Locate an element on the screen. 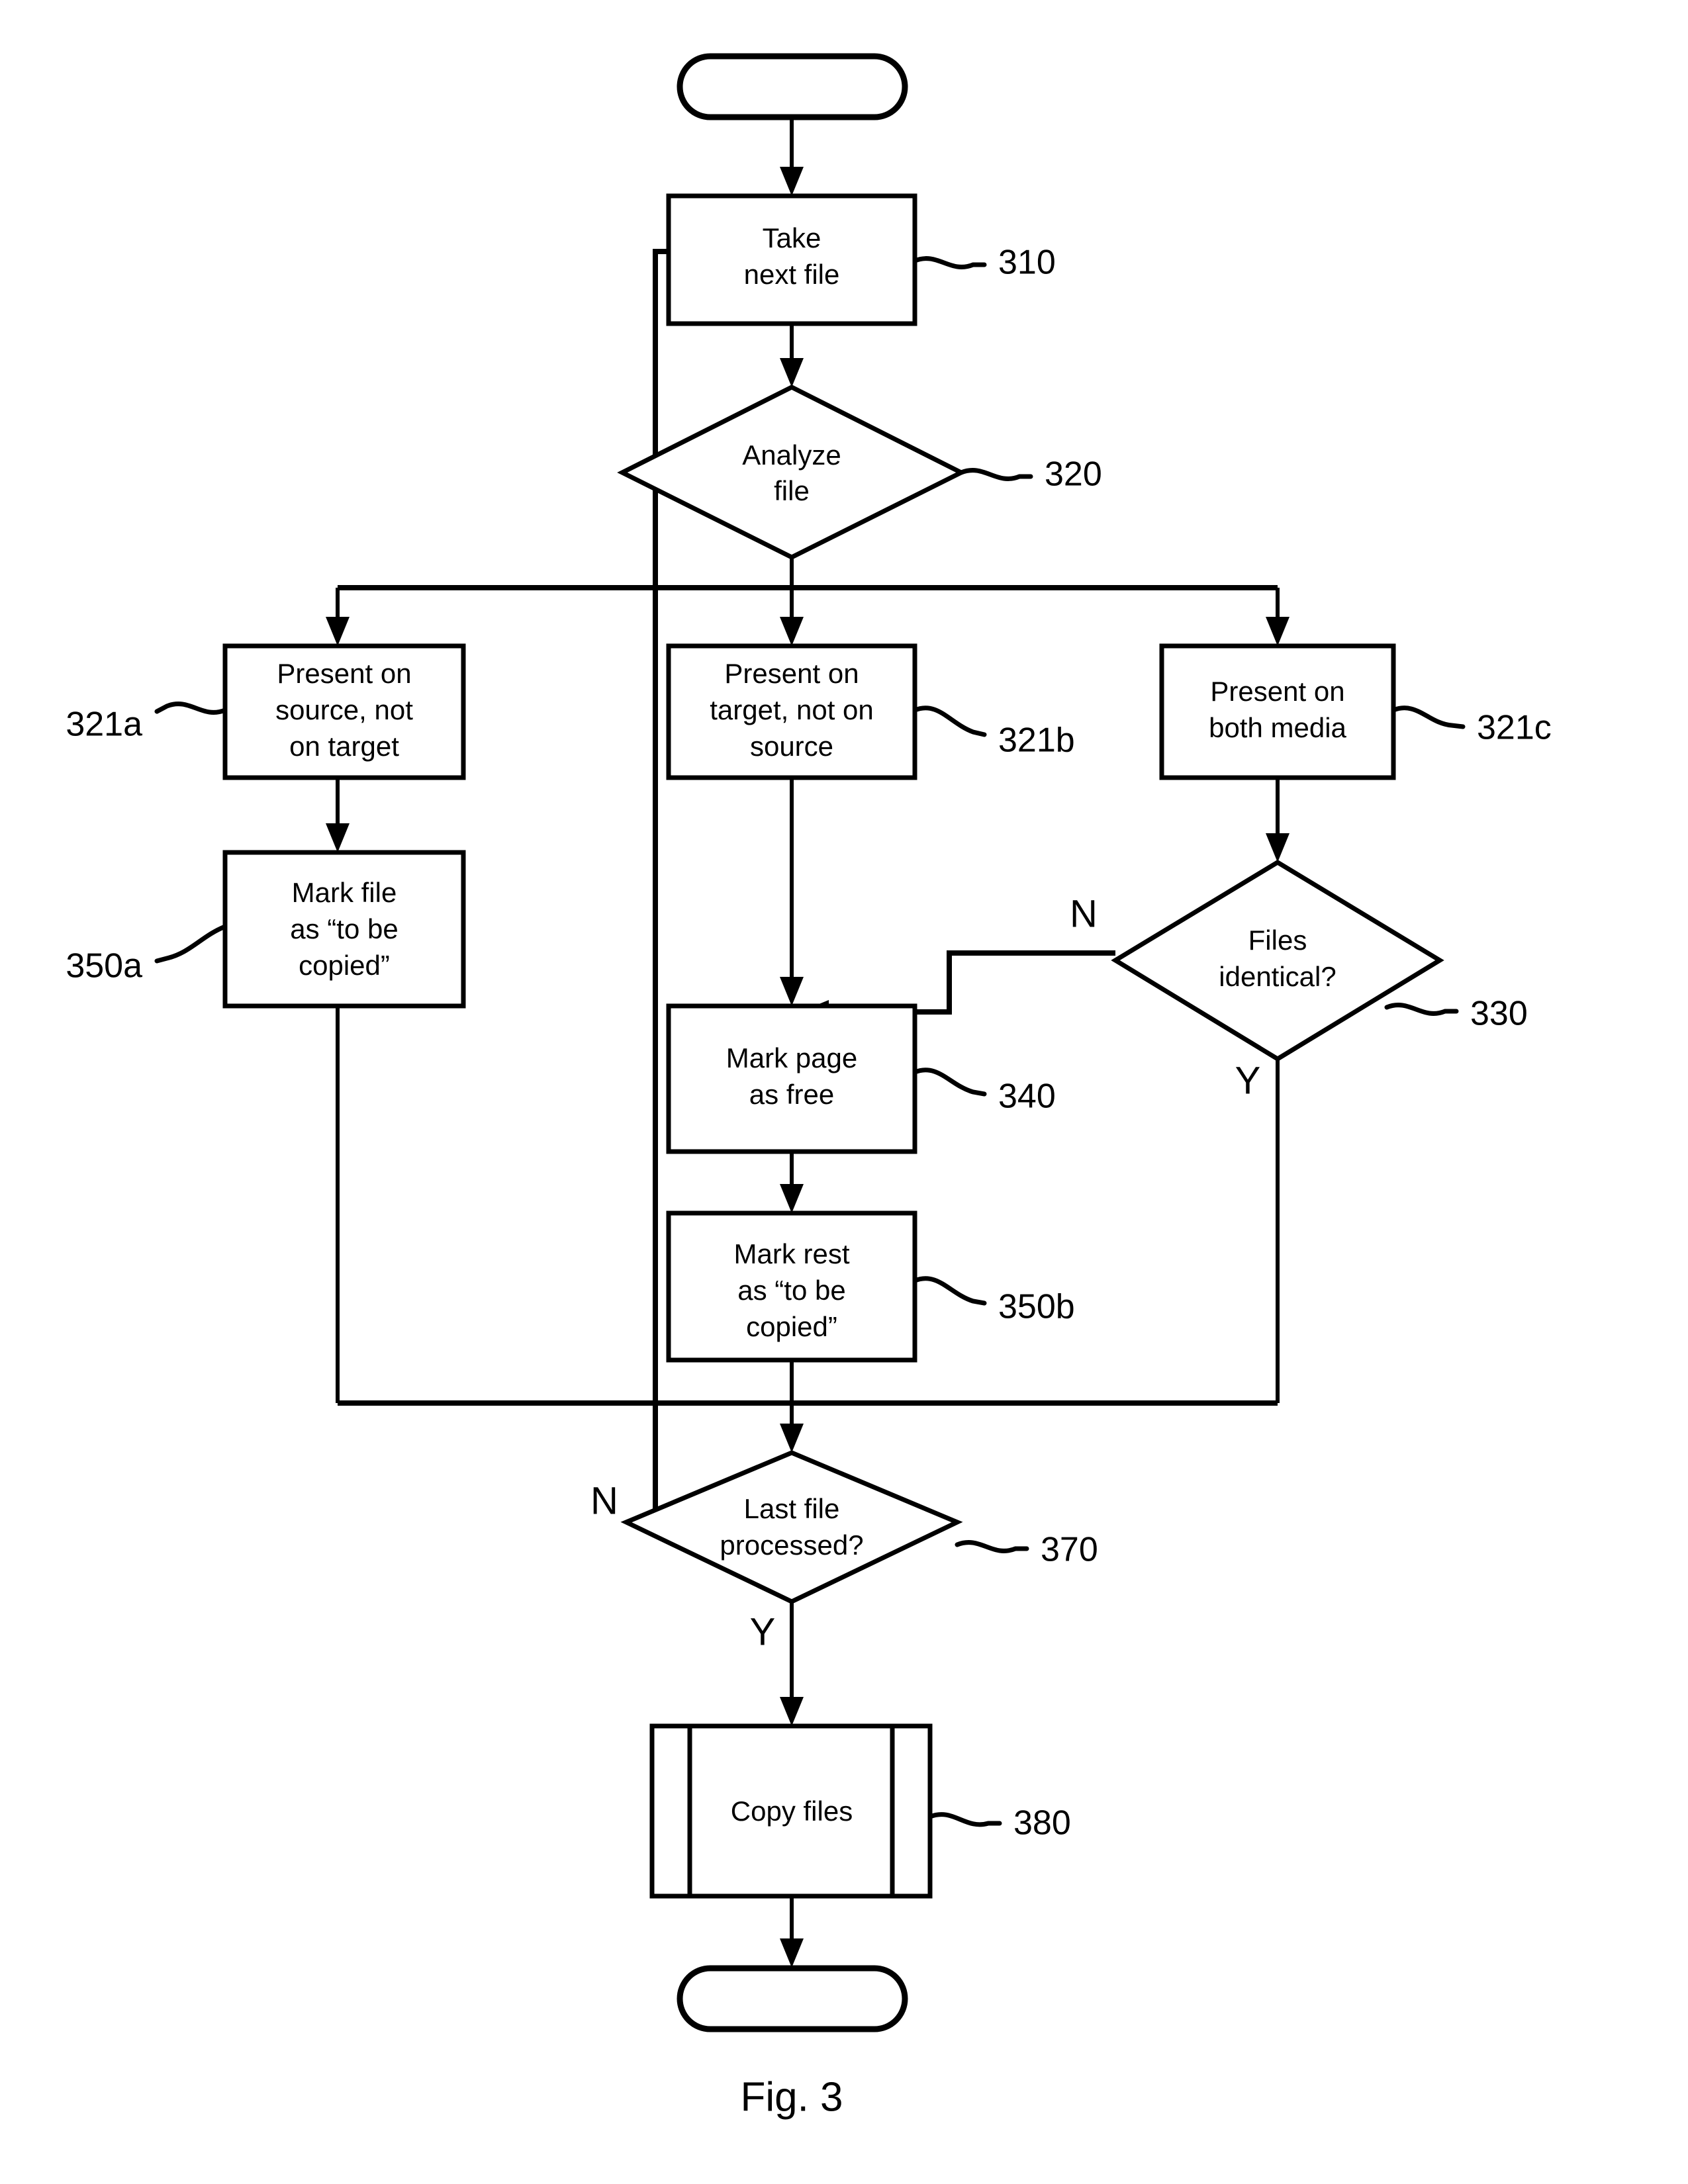  present-both-line-2: both media is located at coordinates (1277, 728).